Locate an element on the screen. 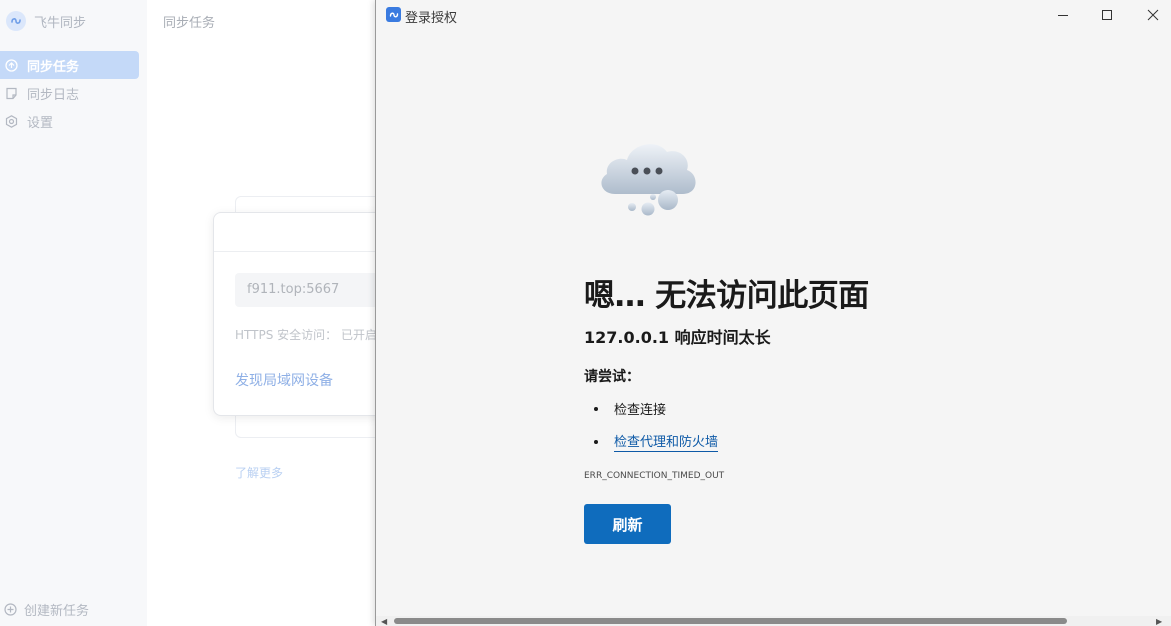  close-button is located at coordinates (1150, 15).